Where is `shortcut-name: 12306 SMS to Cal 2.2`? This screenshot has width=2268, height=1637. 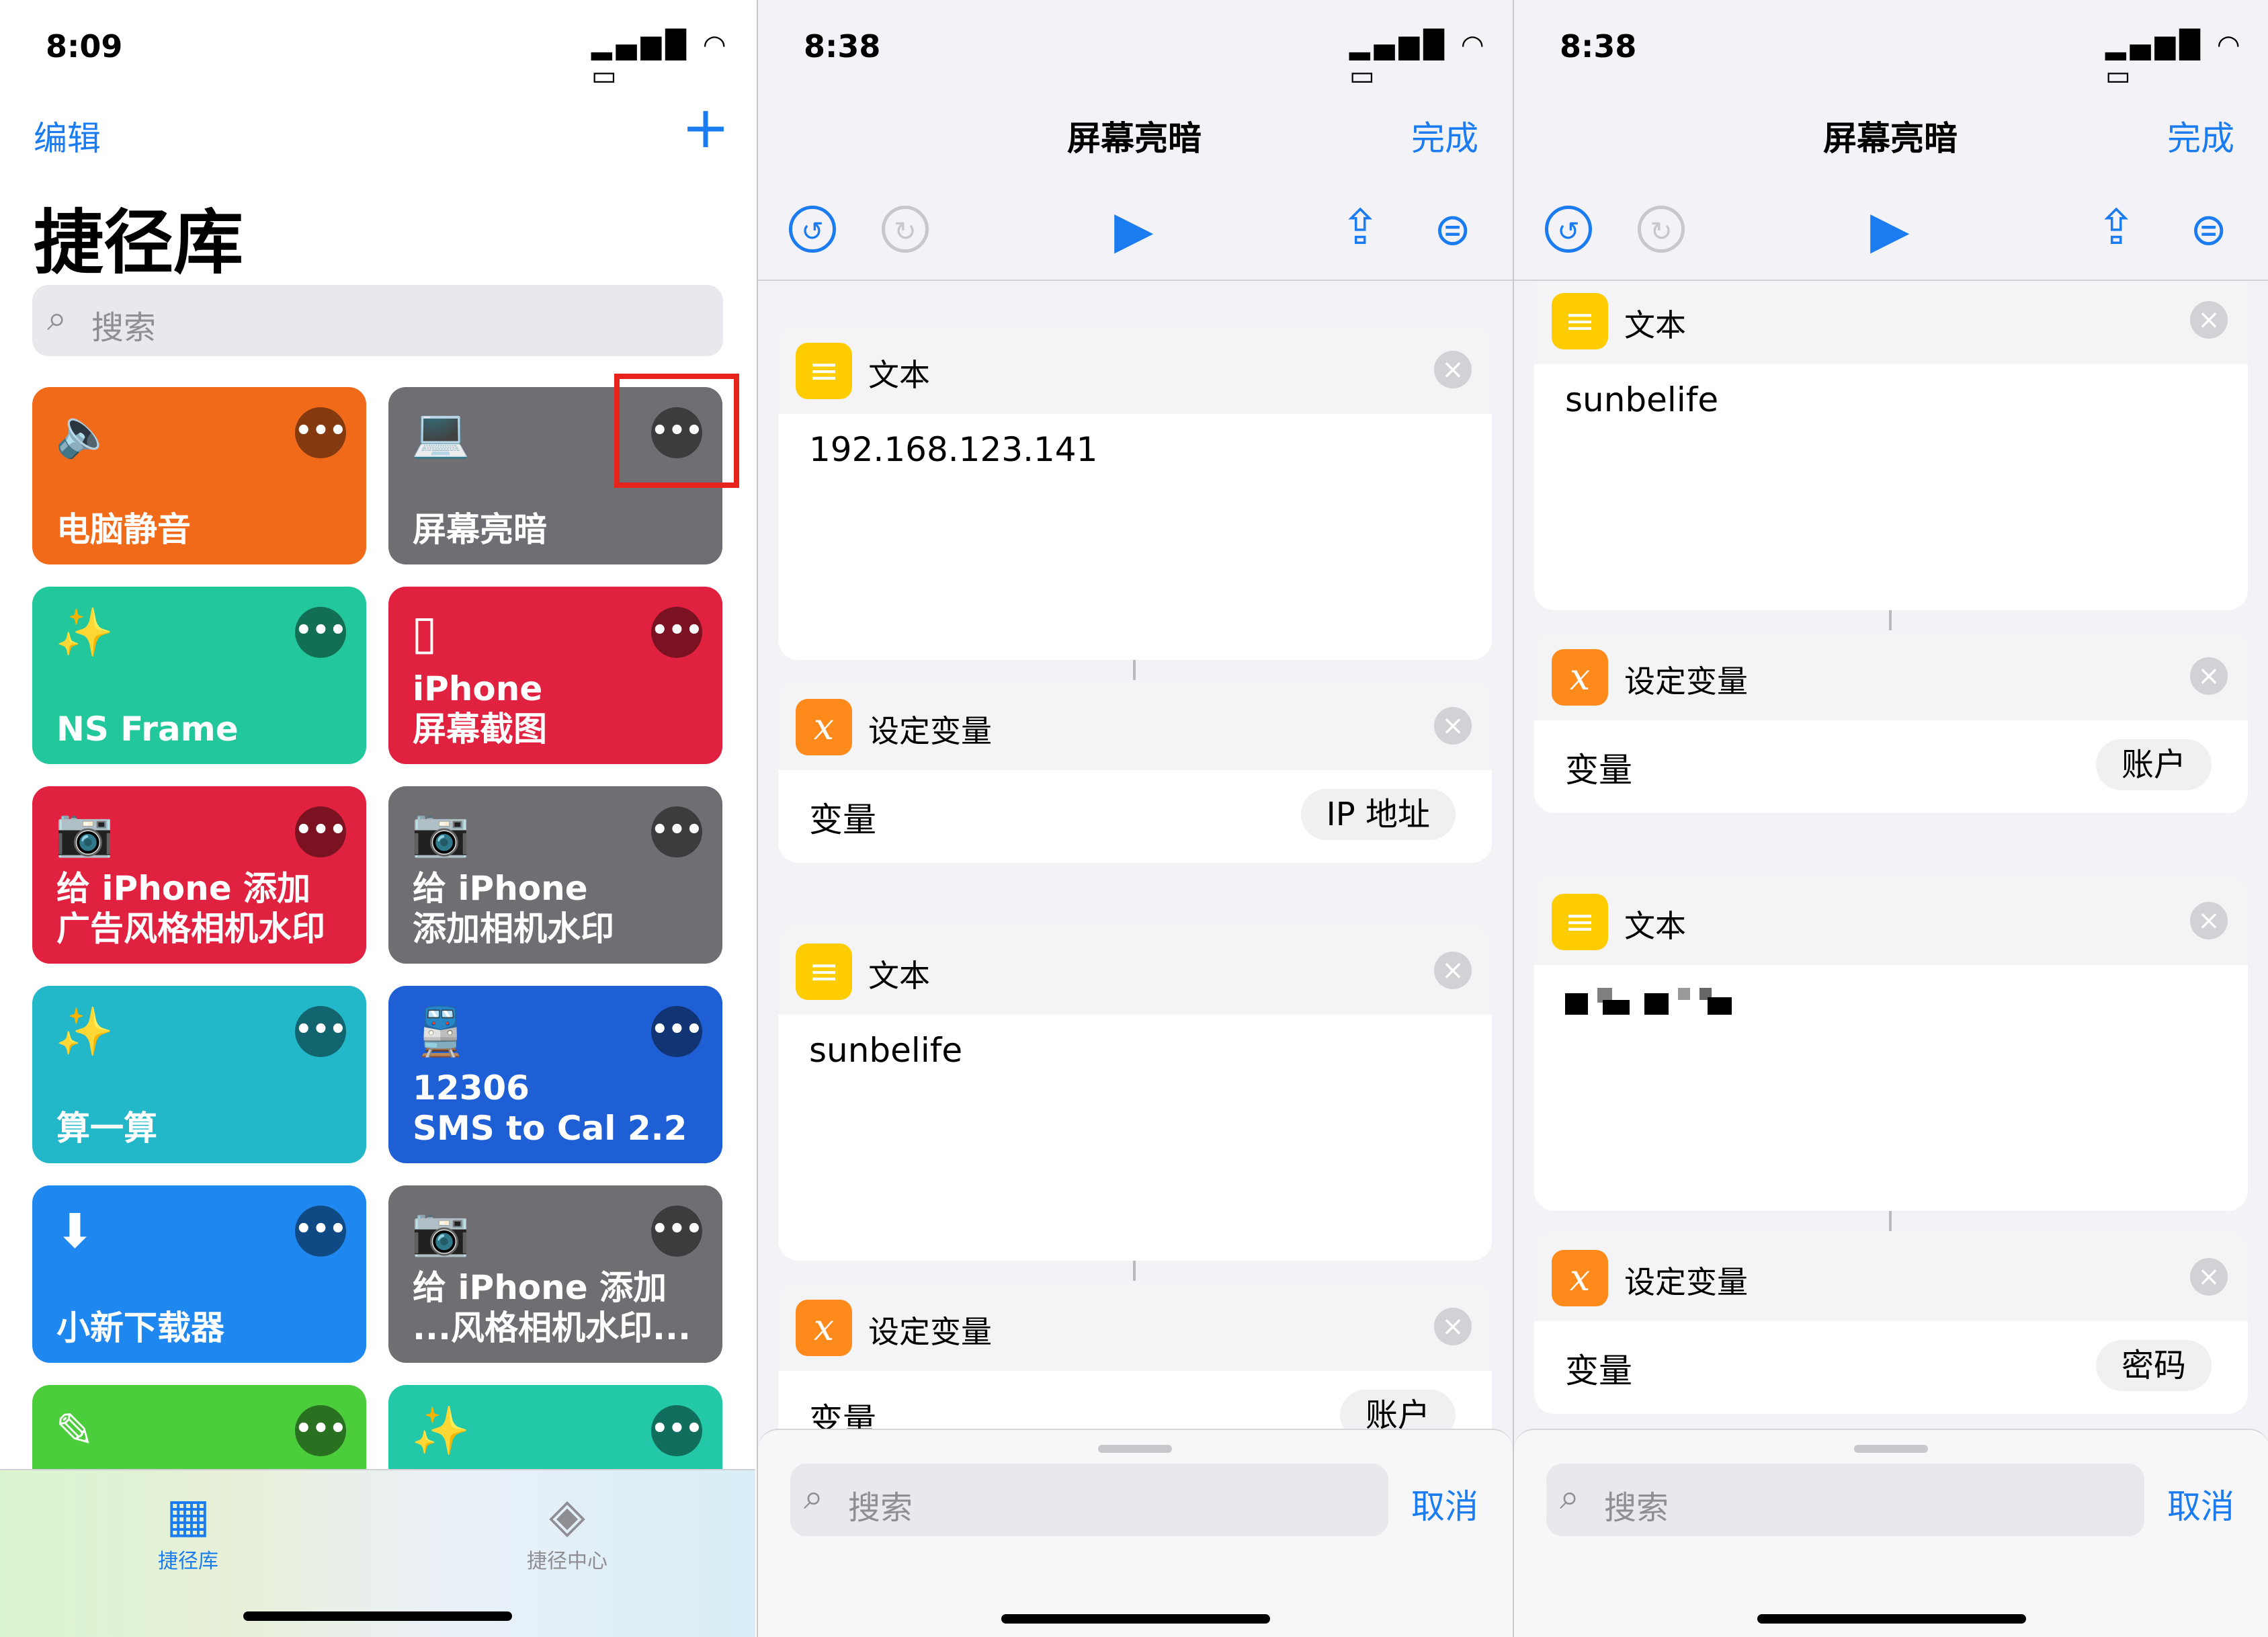 shortcut-name: 12306 SMS to Cal 2.2 is located at coordinates (550, 1108).